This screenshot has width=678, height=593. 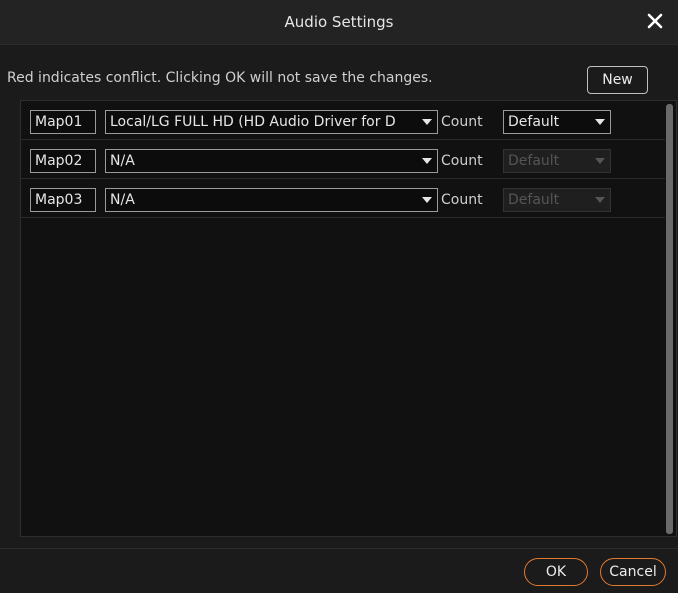 What do you see at coordinates (253, 122) in the screenshot?
I see `device-select-value: Local/LG FULL HD (HD Audio Driver for D` at bounding box center [253, 122].